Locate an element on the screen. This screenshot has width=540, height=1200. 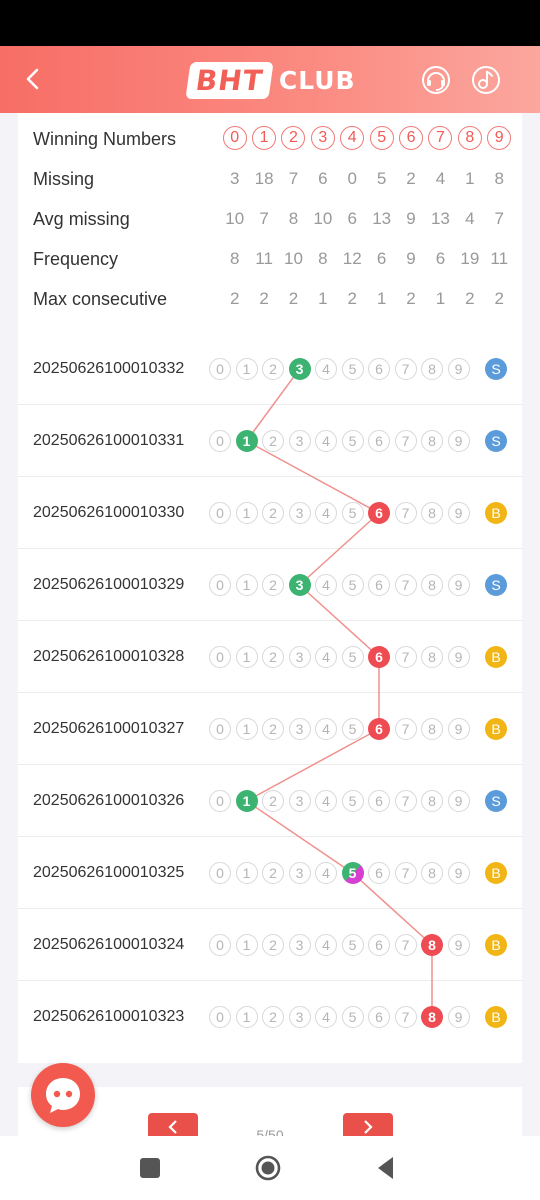
winning-number-cell: 2 is located at coordinates (293, 139).